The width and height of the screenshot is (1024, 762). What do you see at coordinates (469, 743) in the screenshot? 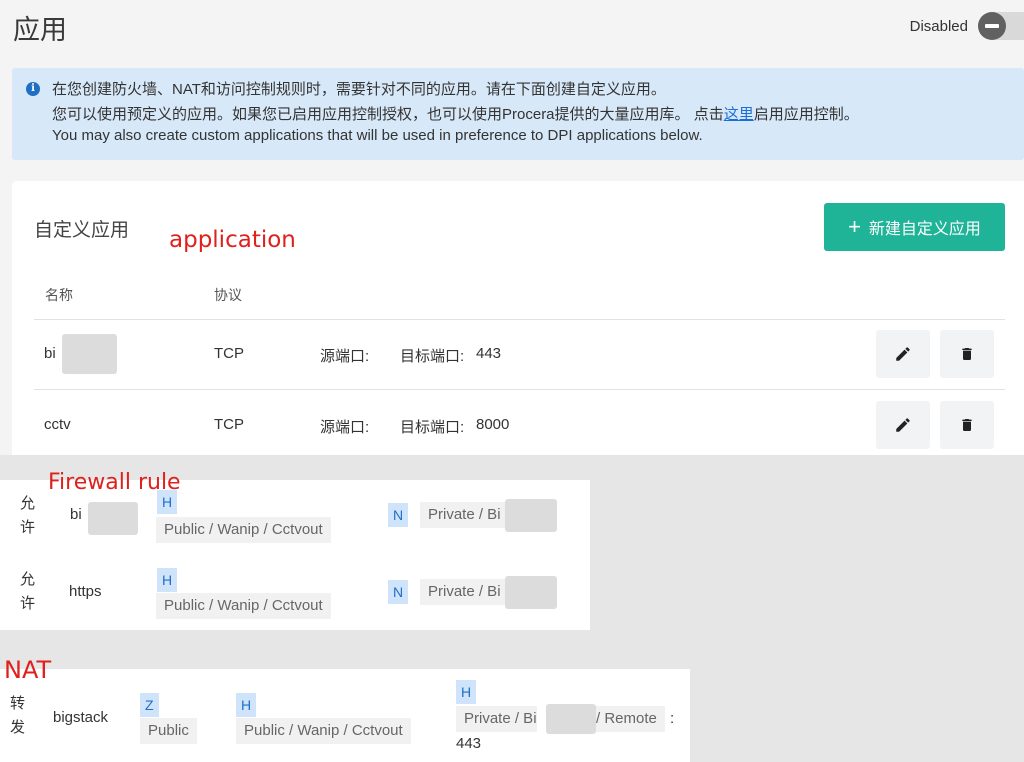
I see `nat-port: 443` at bounding box center [469, 743].